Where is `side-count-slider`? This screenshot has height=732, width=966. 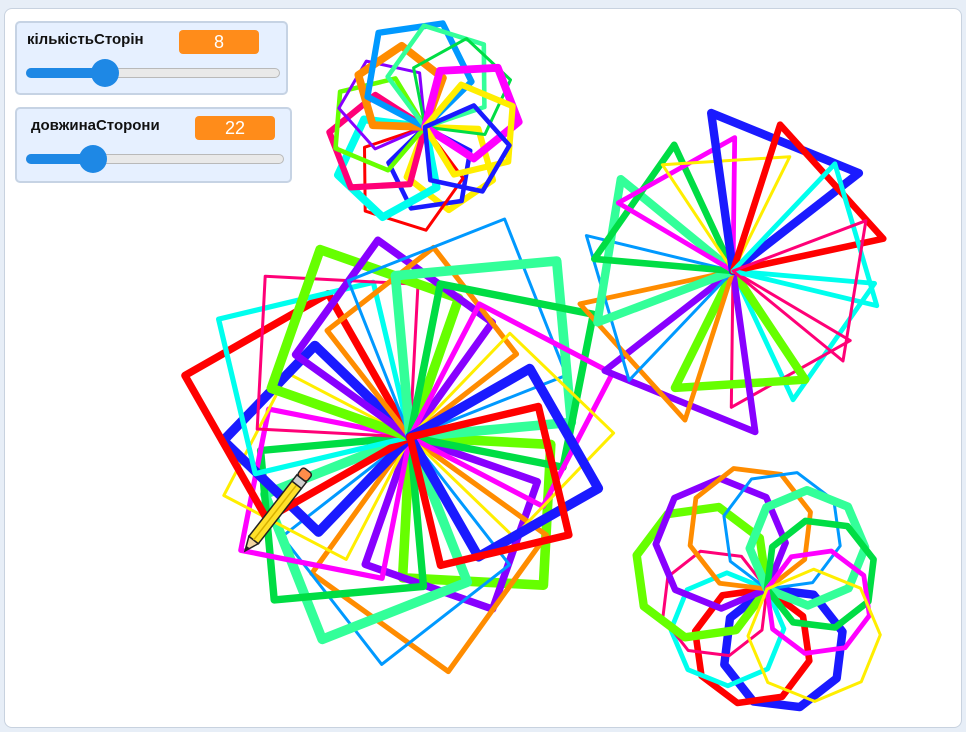 side-count-slider is located at coordinates (153, 73).